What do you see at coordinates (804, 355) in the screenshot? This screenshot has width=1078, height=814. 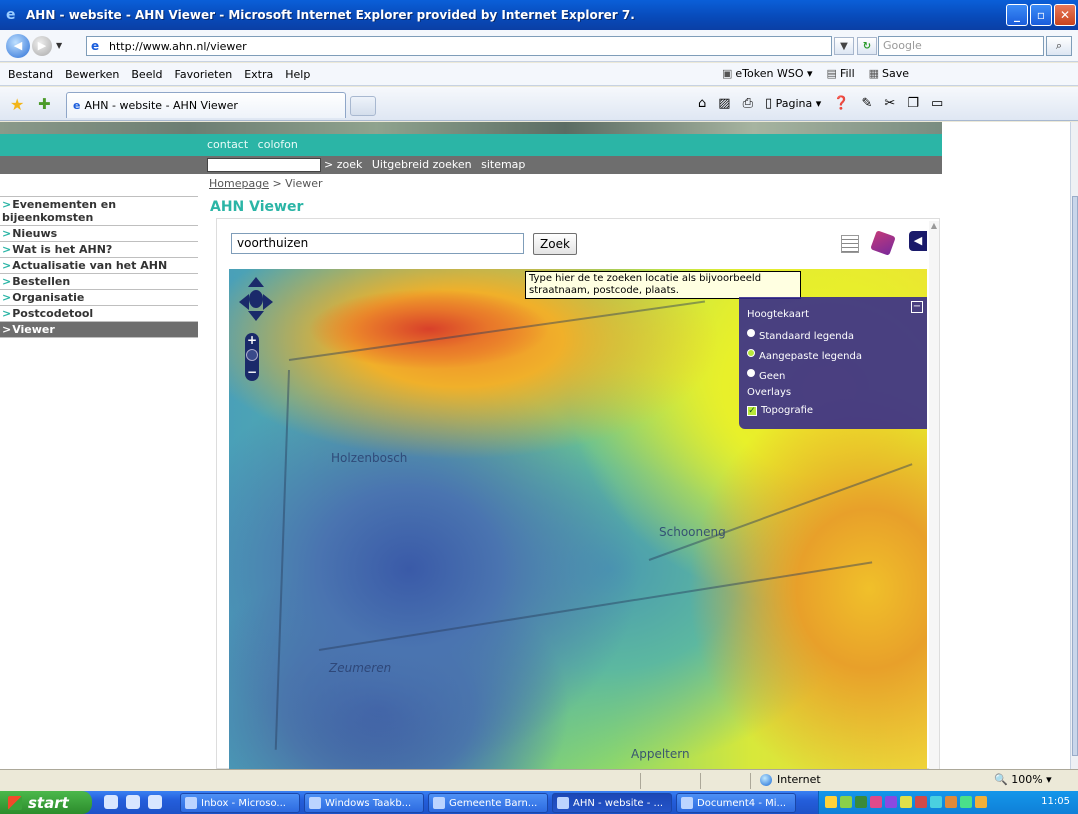 I see `layer-option-aangepaste: Aangepaste legenda` at bounding box center [804, 355].